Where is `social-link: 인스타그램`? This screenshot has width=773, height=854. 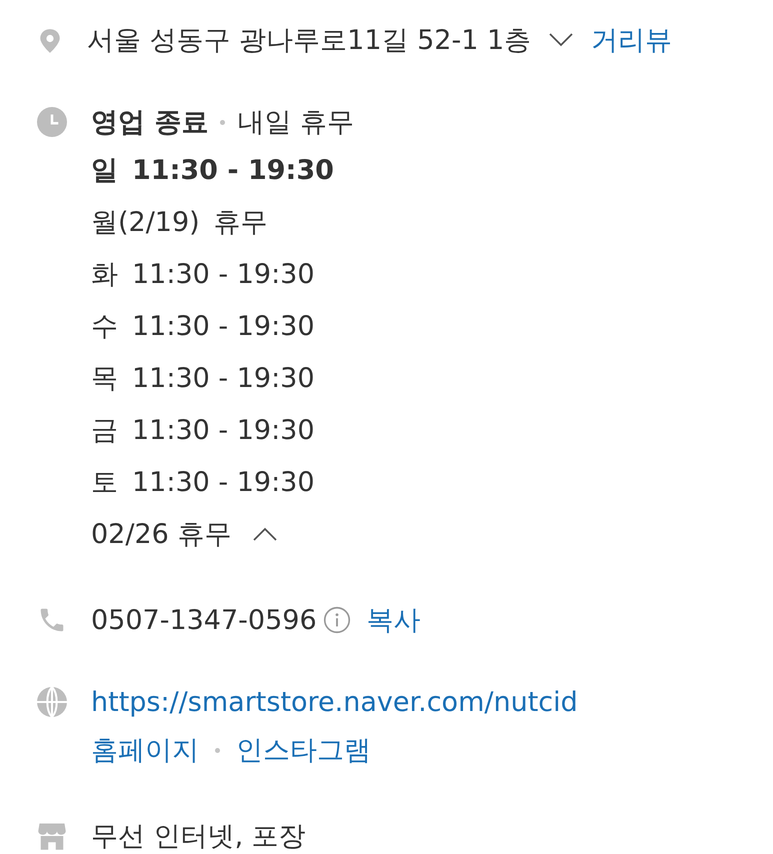
social-link: 인스타그램 is located at coordinates (303, 750).